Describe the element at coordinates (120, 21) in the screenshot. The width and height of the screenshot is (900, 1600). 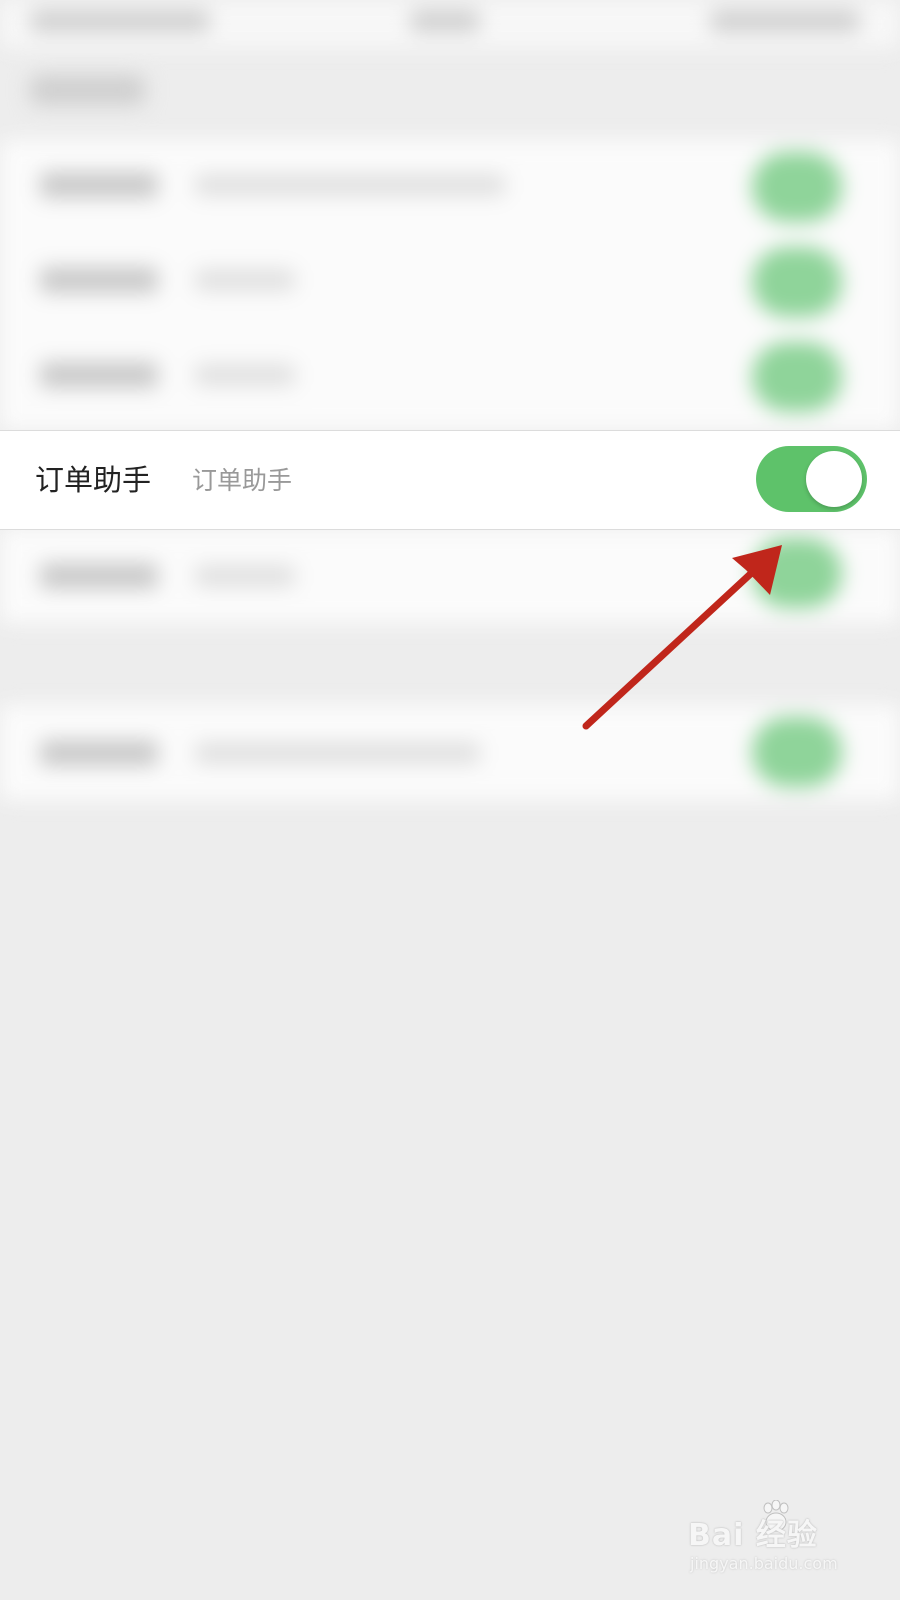
I see `status-bar-left` at that location.